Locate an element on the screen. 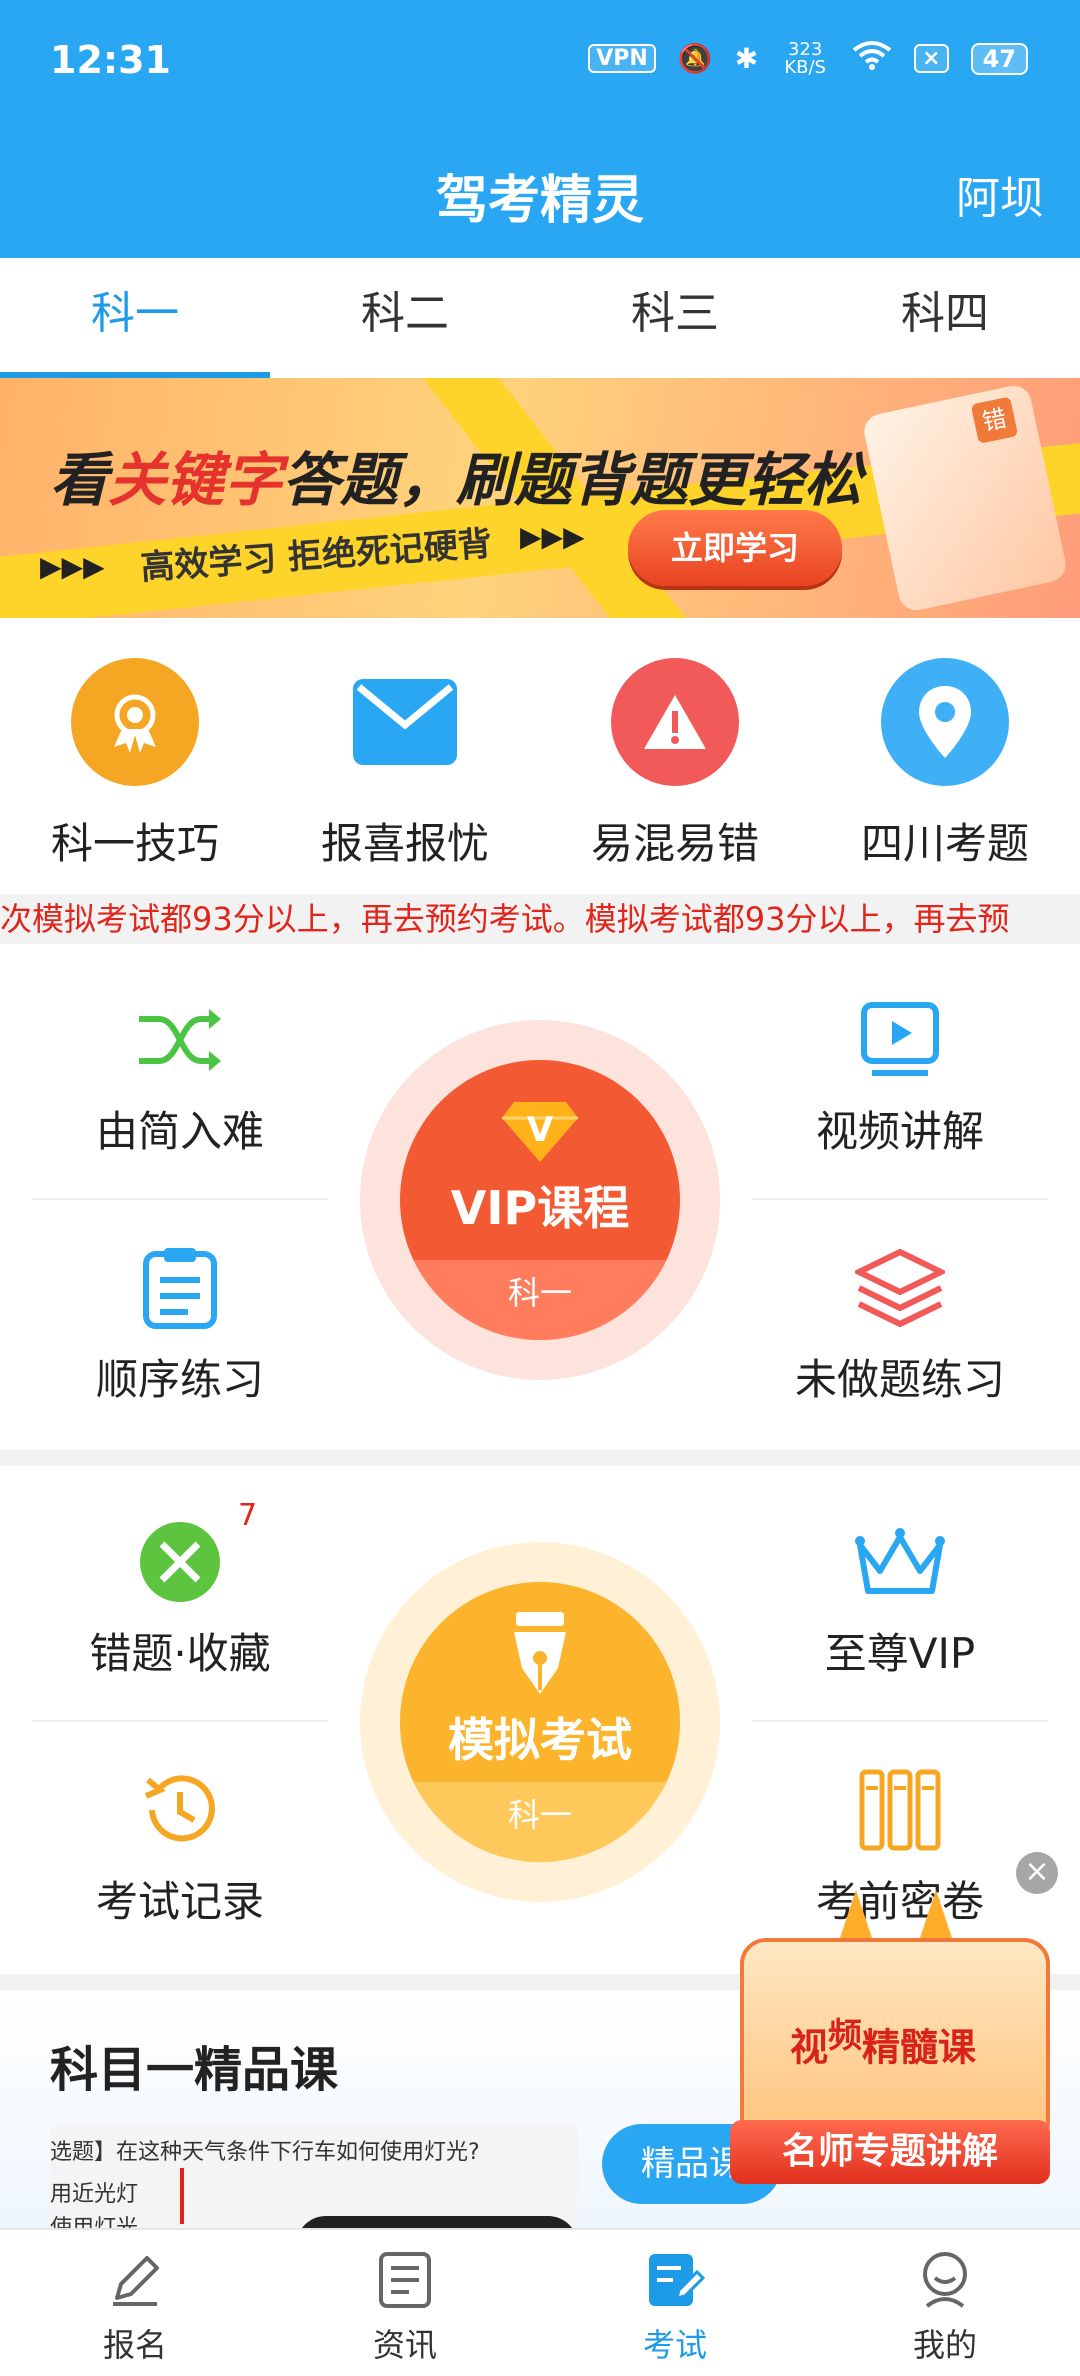 The width and height of the screenshot is (1080, 2376). vip-course-ring: V VIP课程 科一 is located at coordinates (540, 1200).